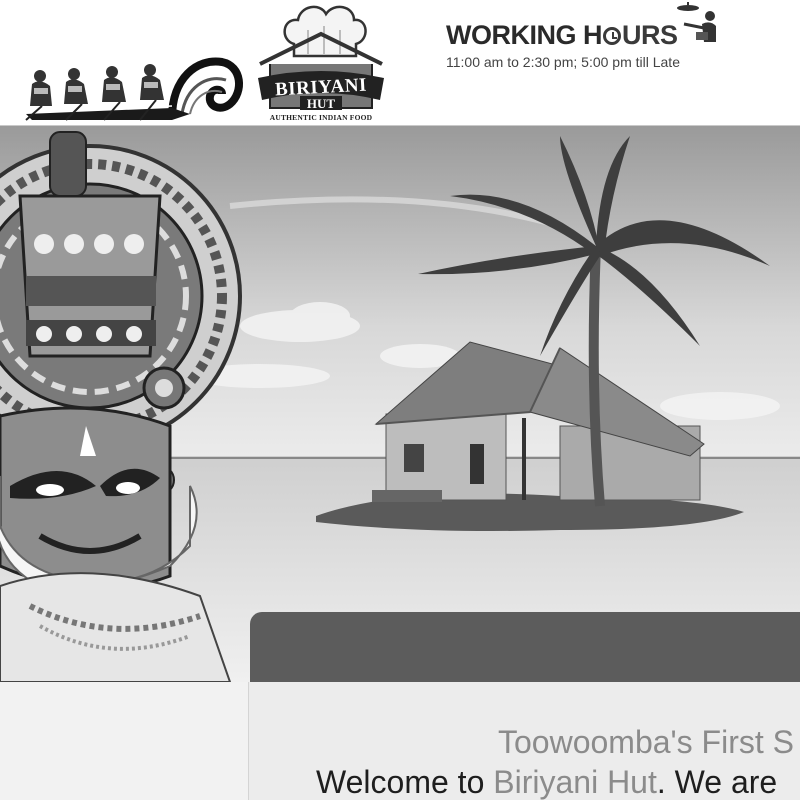 The image size is (800, 801). I want to click on welcome-suffix: . We are, so click(717, 782).